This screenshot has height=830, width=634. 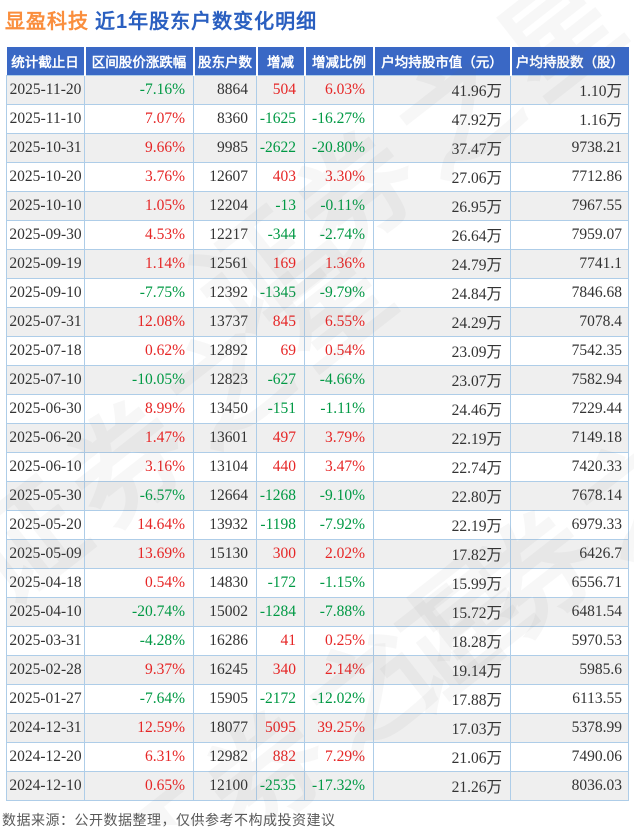 What do you see at coordinates (45, 234) in the screenshot?
I see `cell-date: 2025-09-30` at bounding box center [45, 234].